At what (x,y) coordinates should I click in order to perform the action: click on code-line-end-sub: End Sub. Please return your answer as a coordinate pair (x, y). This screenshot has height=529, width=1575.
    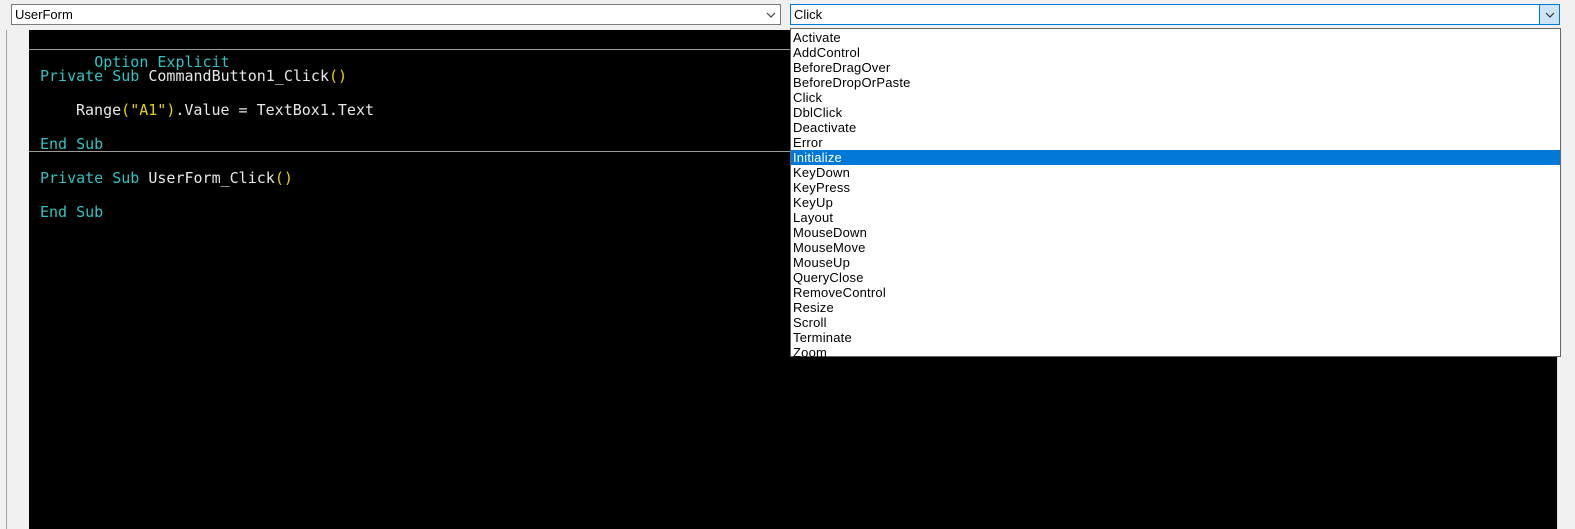
    Looking at the image, I should click on (71, 212).